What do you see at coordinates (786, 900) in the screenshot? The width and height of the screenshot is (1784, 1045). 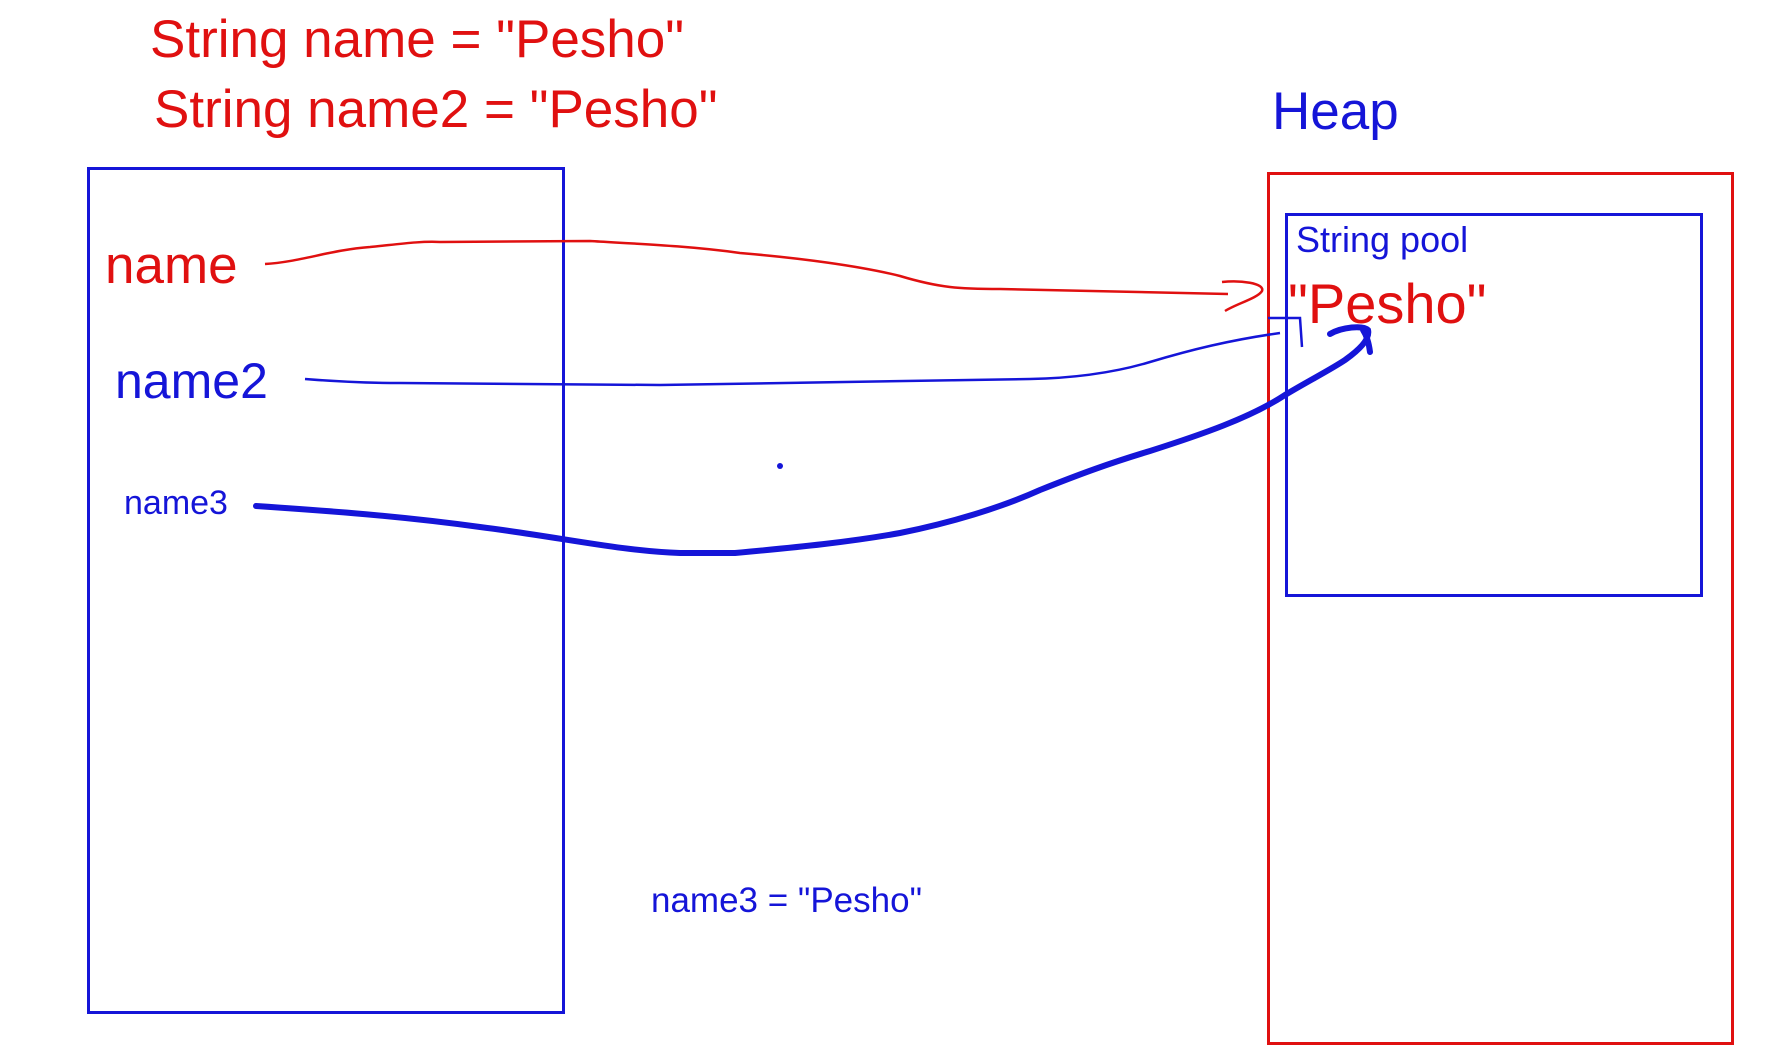 I see `assignment-statement: name3 = "Pesho"` at bounding box center [786, 900].